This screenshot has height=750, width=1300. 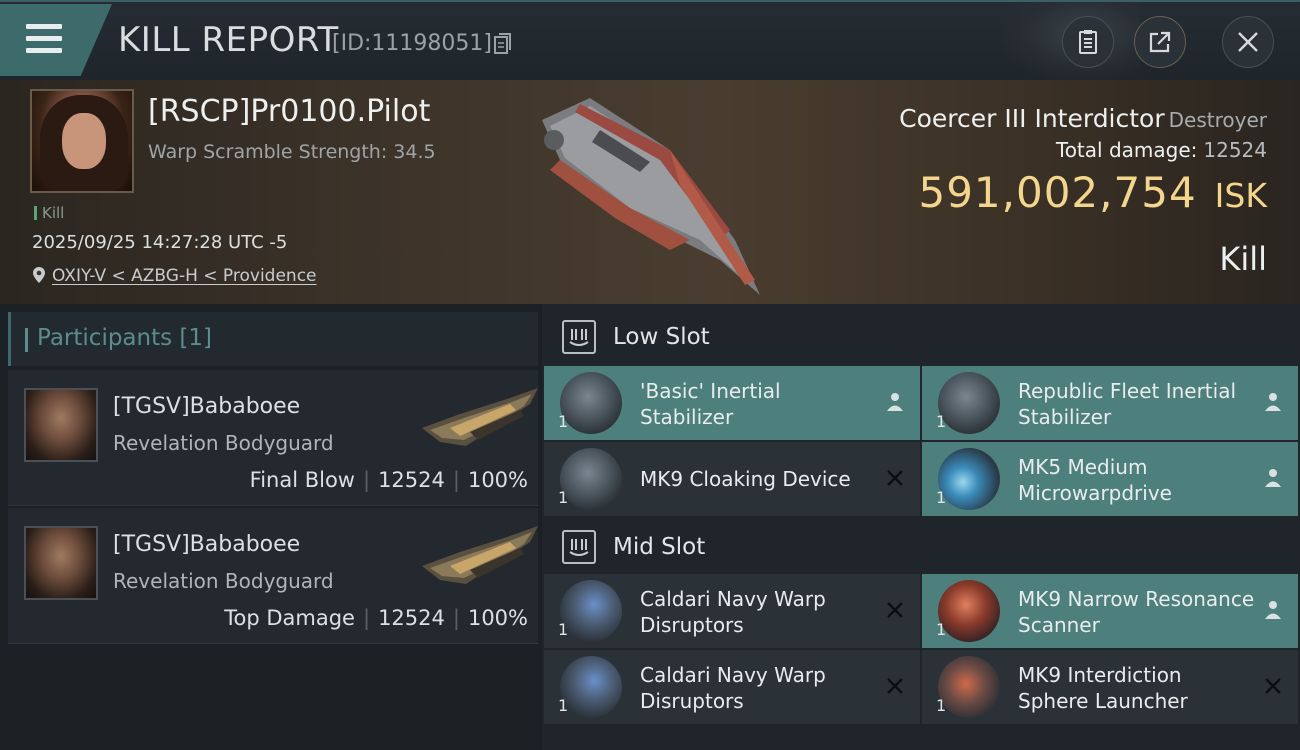 What do you see at coordinates (289, 618) in the screenshot?
I see `participant-role: Top Damage` at bounding box center [289, 618].